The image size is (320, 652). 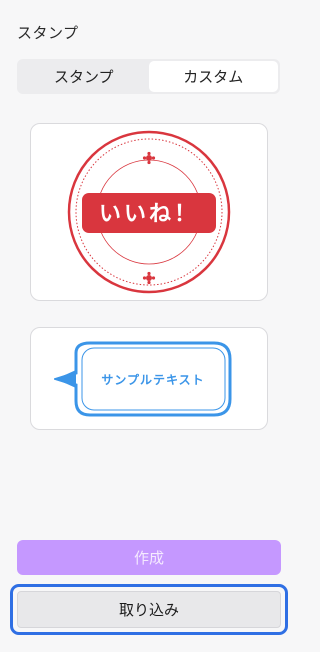 I want to click on round-stamp-graphic: いいね！, so click(x=149, y=212).